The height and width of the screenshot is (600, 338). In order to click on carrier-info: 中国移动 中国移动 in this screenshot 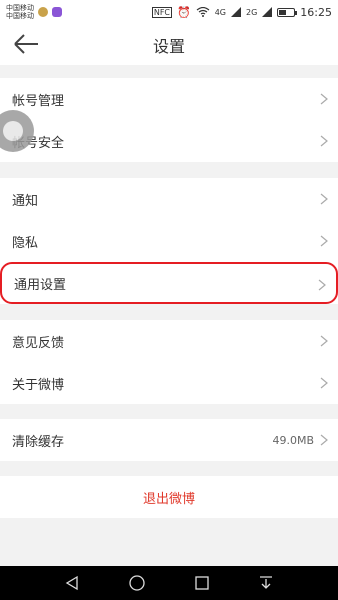, I will do `click(20, 12)`.